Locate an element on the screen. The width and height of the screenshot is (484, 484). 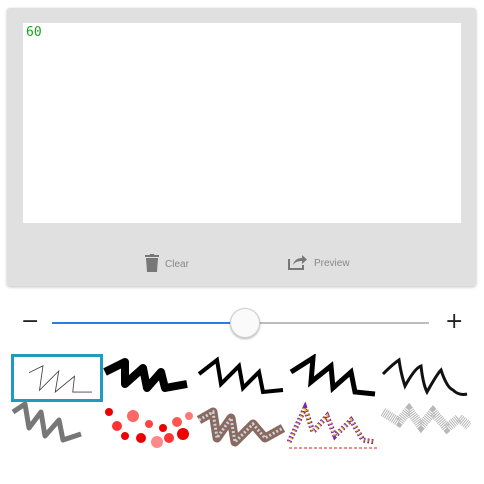
brush-gradient is located at coordinates (57, 426).